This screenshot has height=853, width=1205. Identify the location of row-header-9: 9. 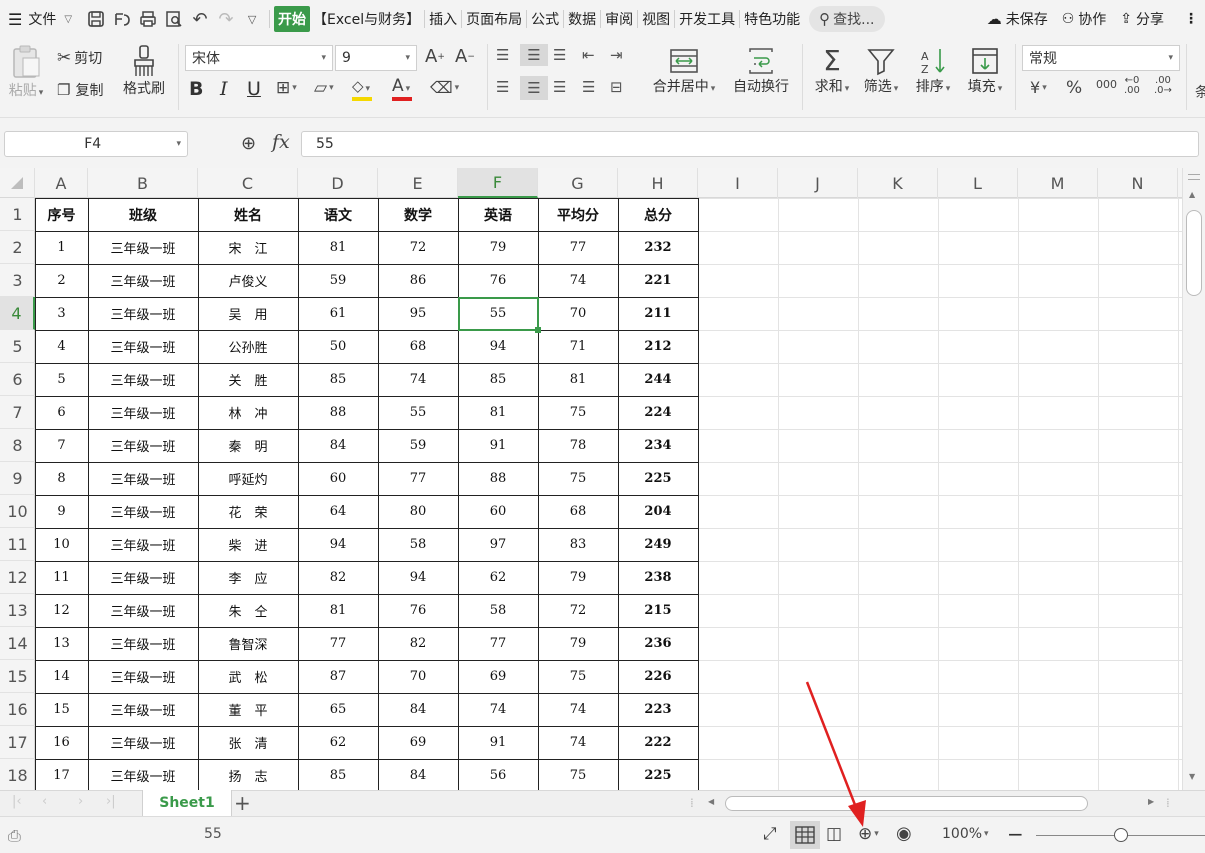
(17, 478).